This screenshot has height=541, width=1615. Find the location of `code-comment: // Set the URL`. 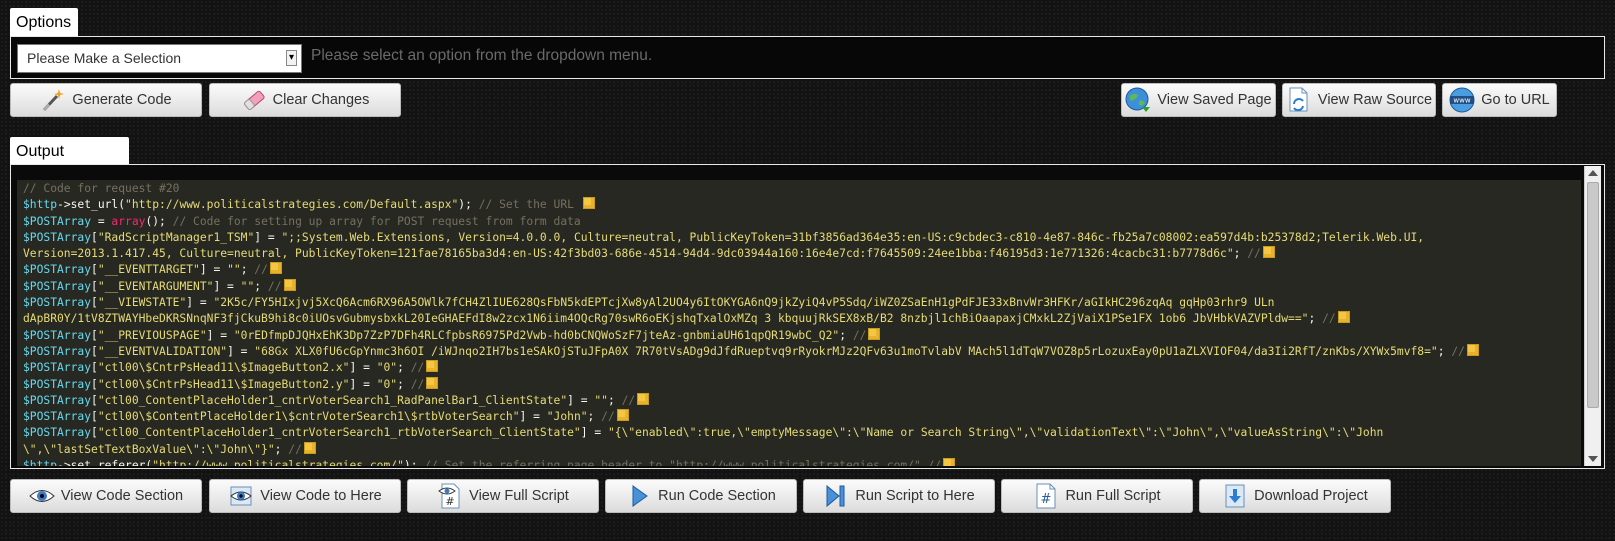

code-comment: // Set the URL is located at coordinates (529, 205).